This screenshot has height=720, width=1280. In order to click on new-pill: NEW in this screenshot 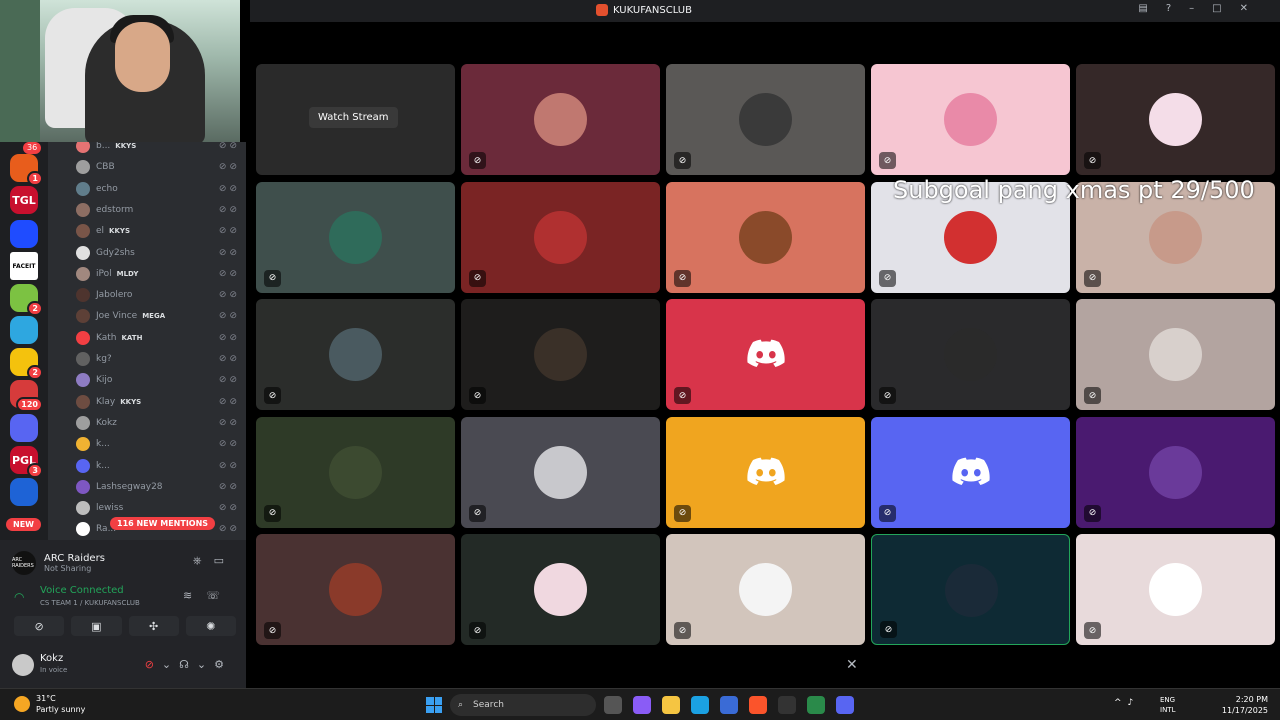, I will do `click(23, 524)`.